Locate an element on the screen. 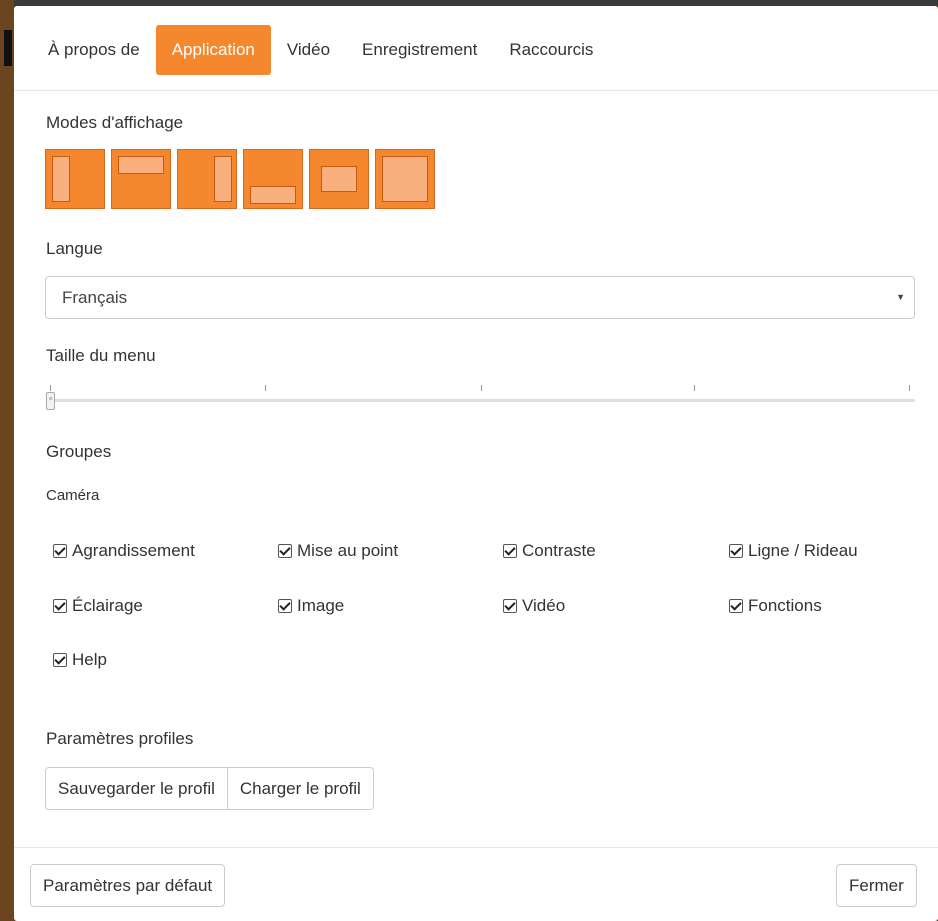  mode-top-panel-button is located at coordinates (141, 179).